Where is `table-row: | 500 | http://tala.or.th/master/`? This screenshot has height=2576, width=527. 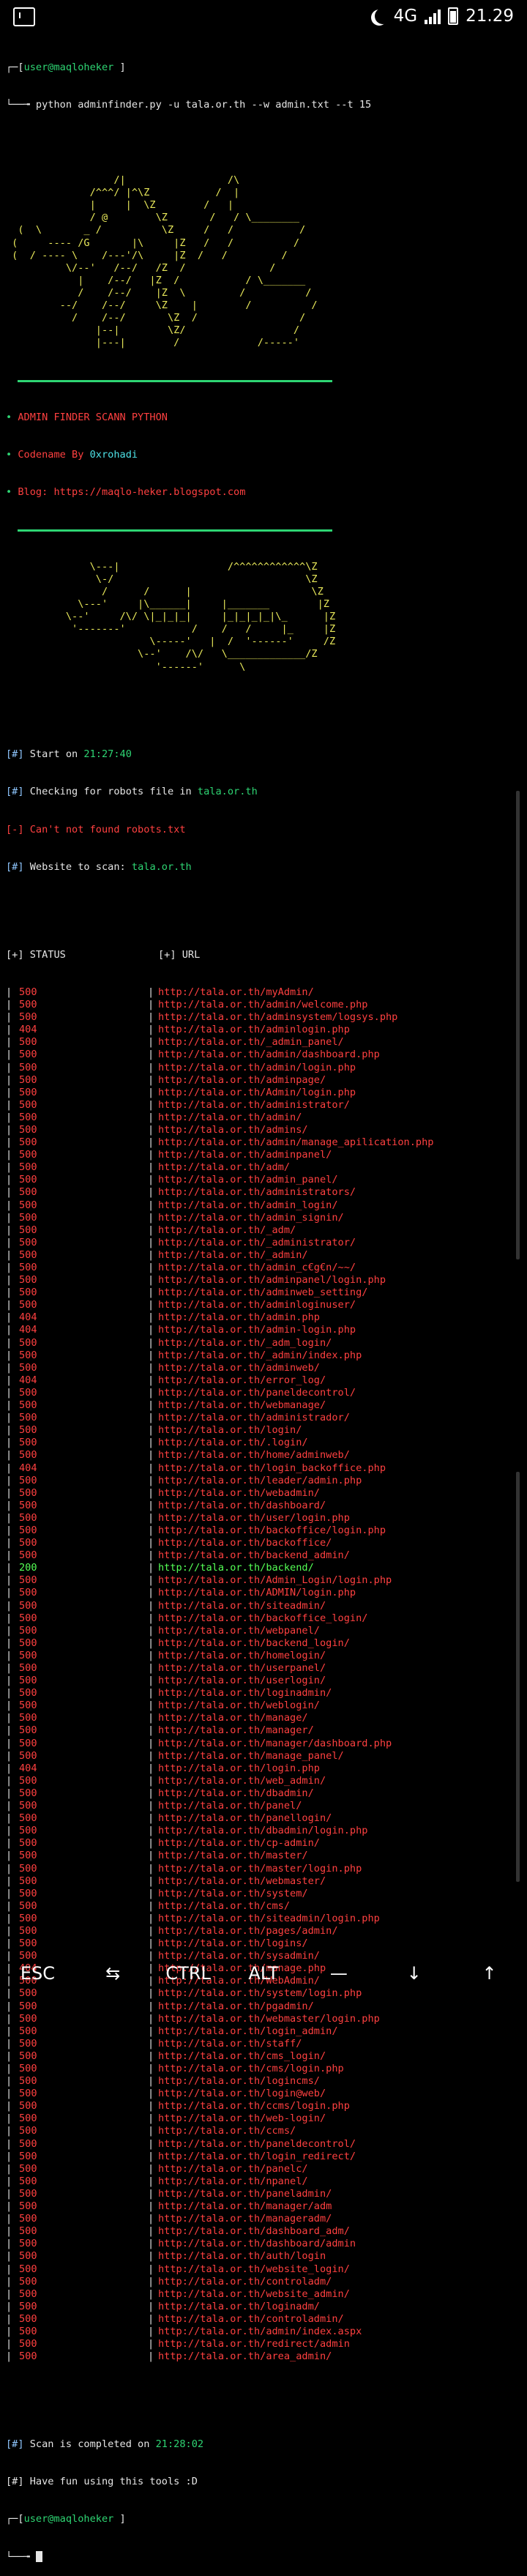 table-row: | 500 | http://tala.or.th/master/ is located at coordinates (263, 1856).